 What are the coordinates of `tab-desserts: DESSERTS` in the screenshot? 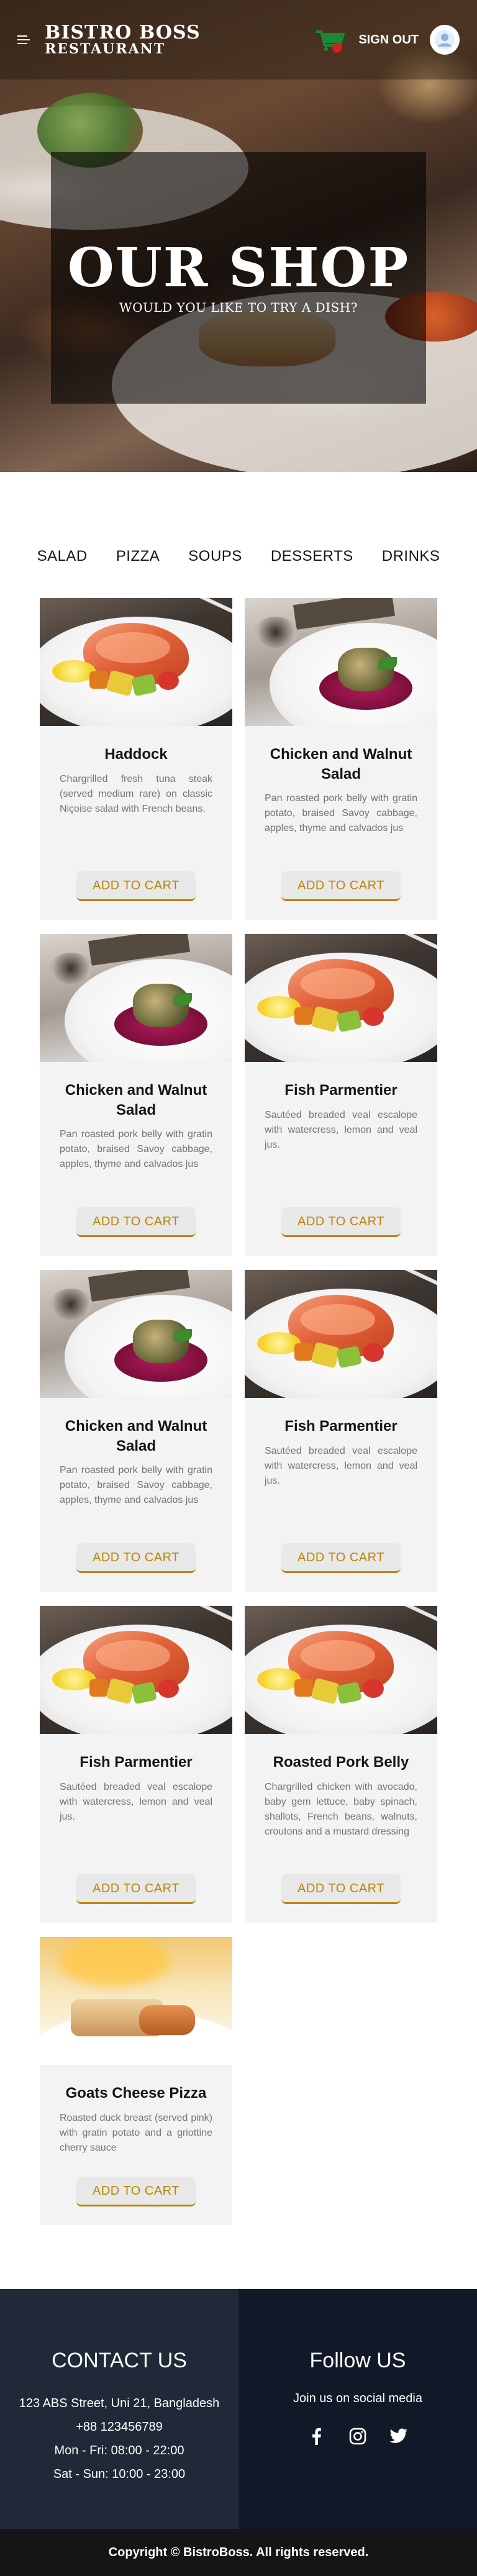 It's located at (312, 556).